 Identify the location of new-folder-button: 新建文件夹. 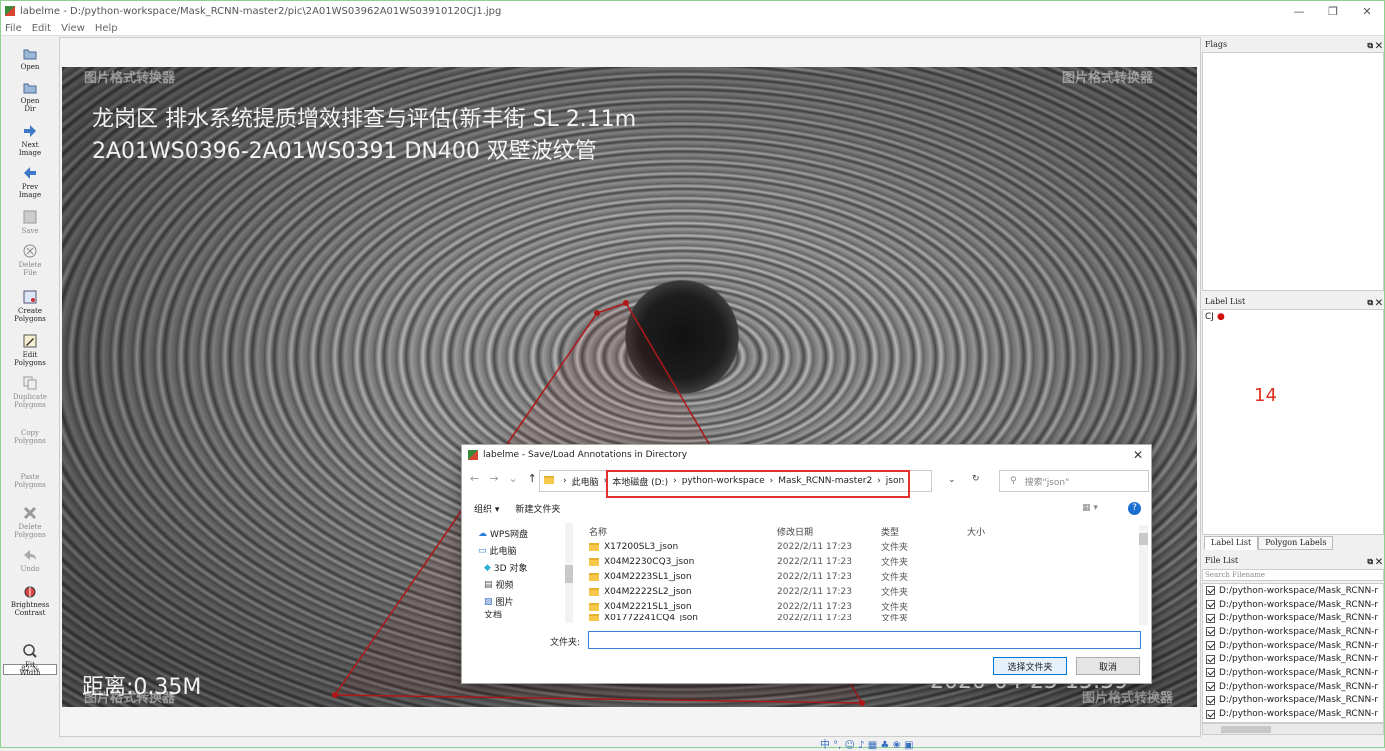
(537, 508).